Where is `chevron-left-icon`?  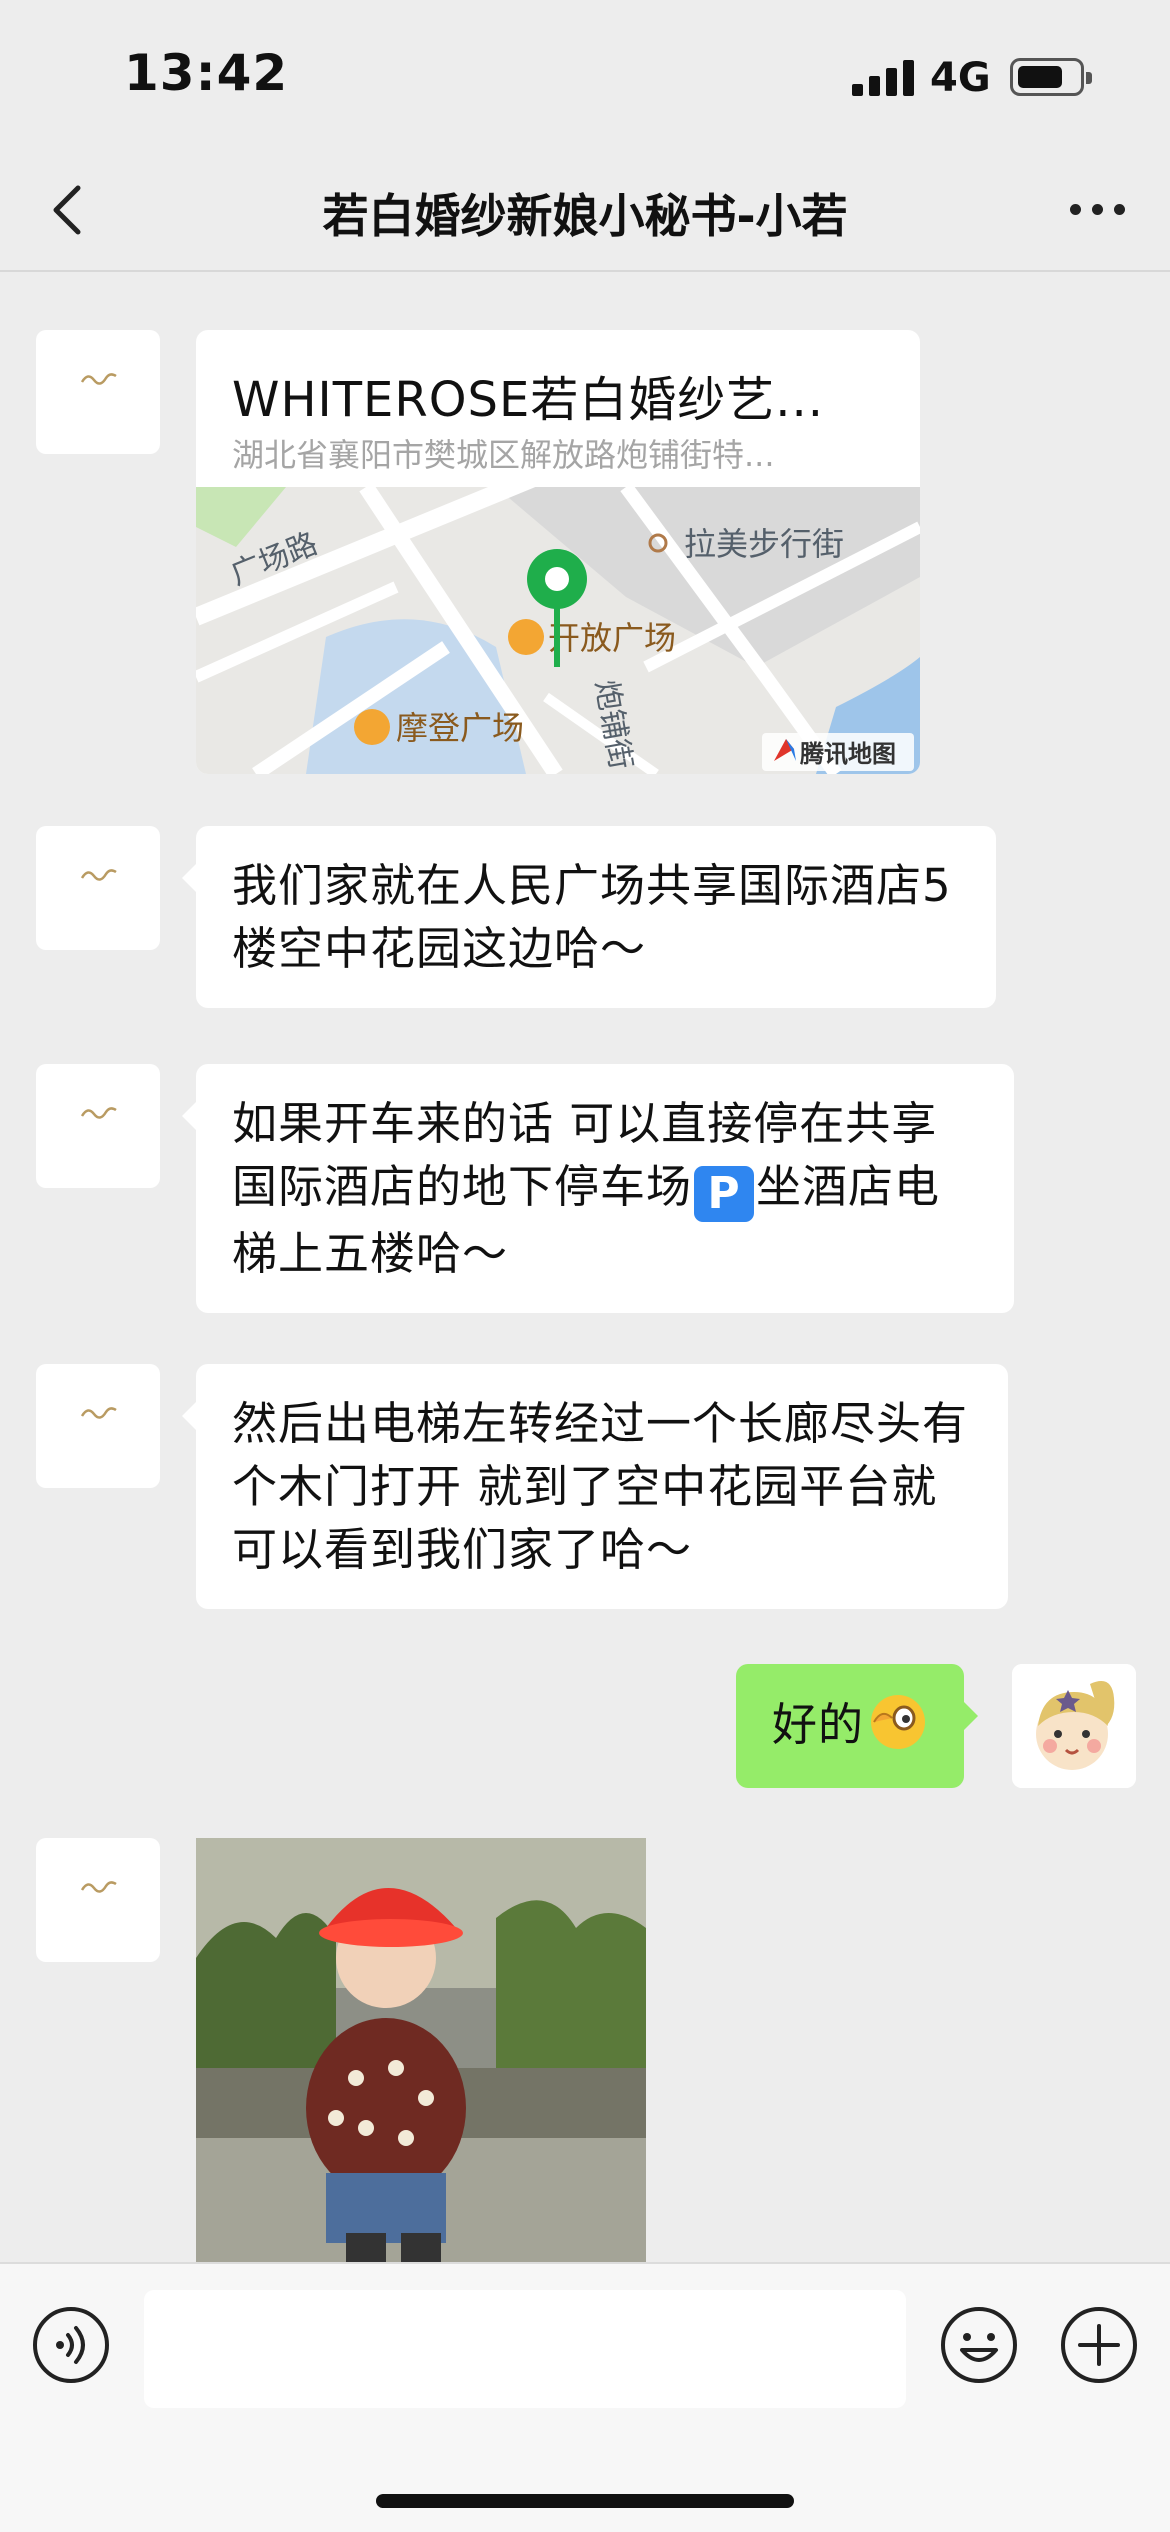
chevron-left-icon is located at coordinates (67, 210).